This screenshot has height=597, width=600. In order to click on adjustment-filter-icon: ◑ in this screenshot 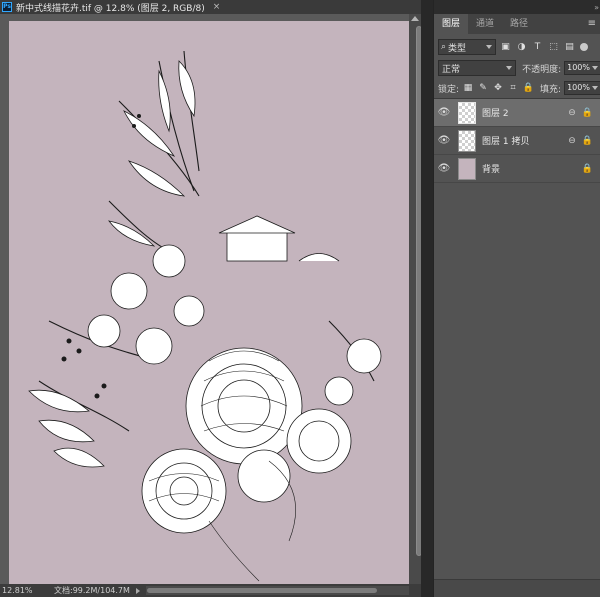, I will do `click(521, 47)`.